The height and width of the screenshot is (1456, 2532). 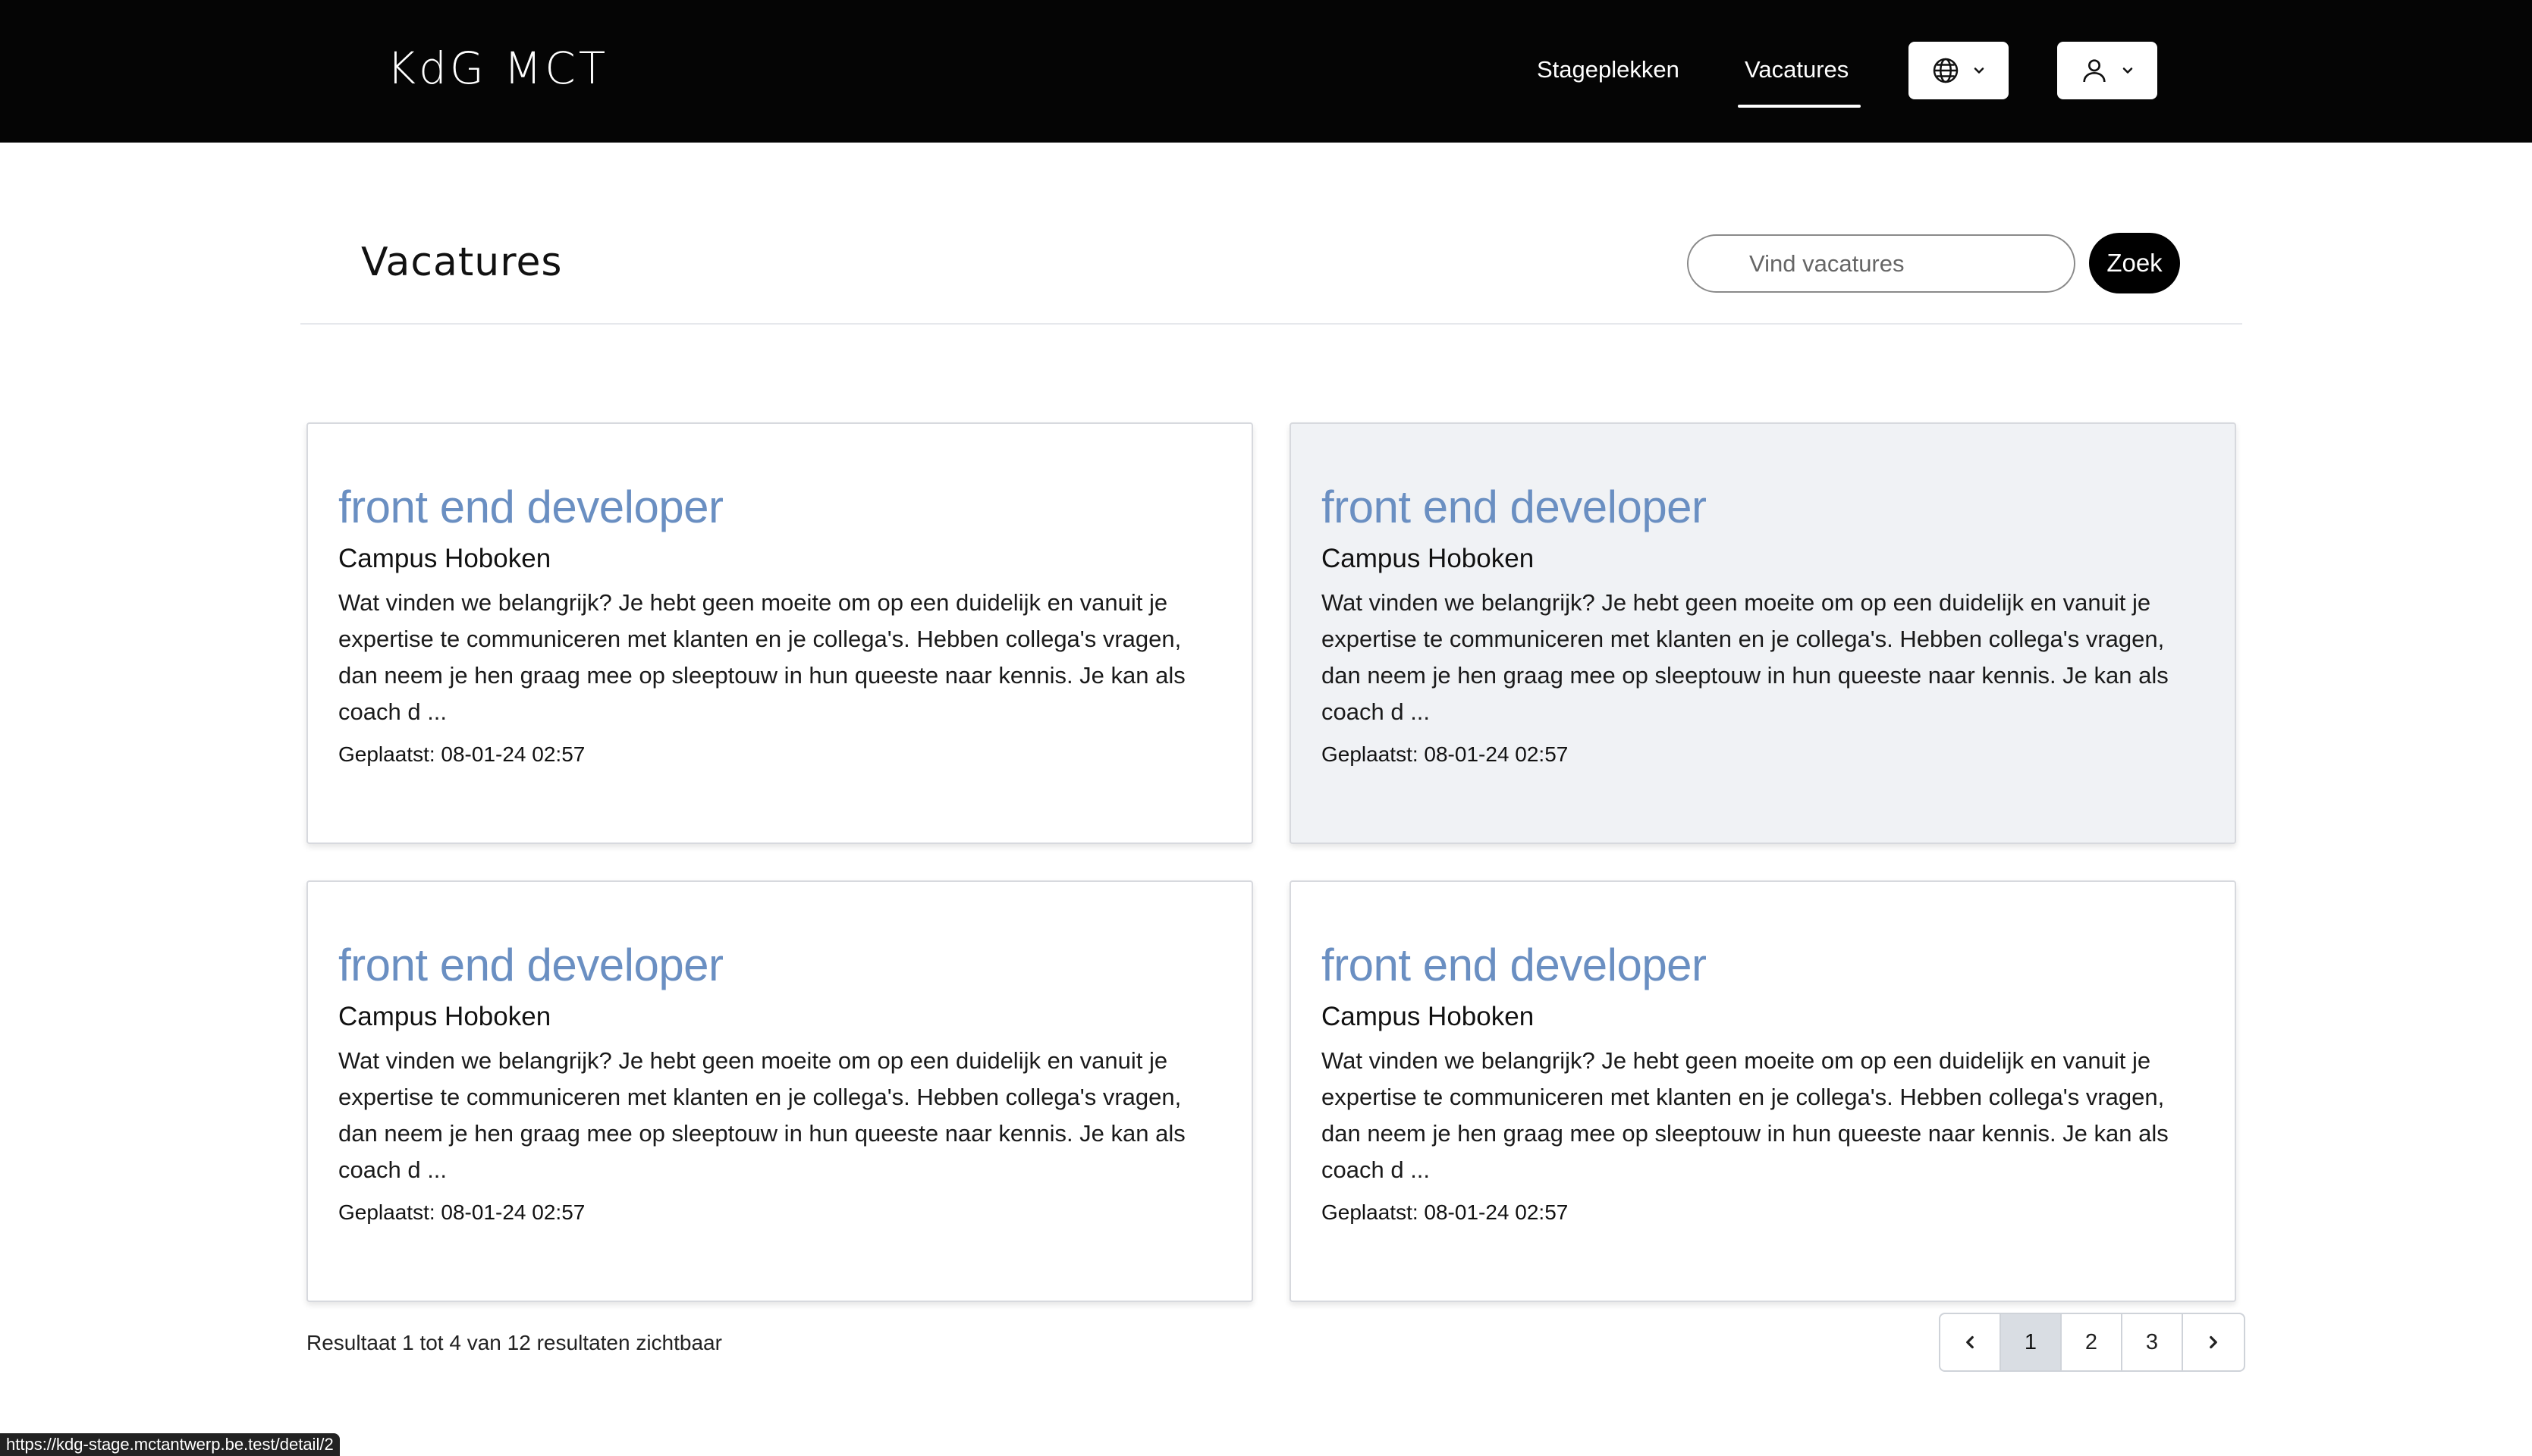 I want to click on page-title: Vacatures, so click(x=462, y=262).